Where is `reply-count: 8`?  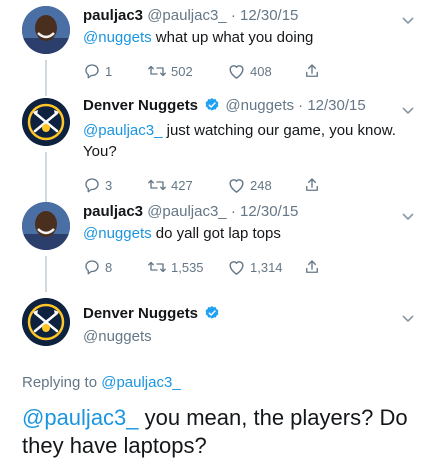
reply-count: 8 is located at coordinates (109, 267).